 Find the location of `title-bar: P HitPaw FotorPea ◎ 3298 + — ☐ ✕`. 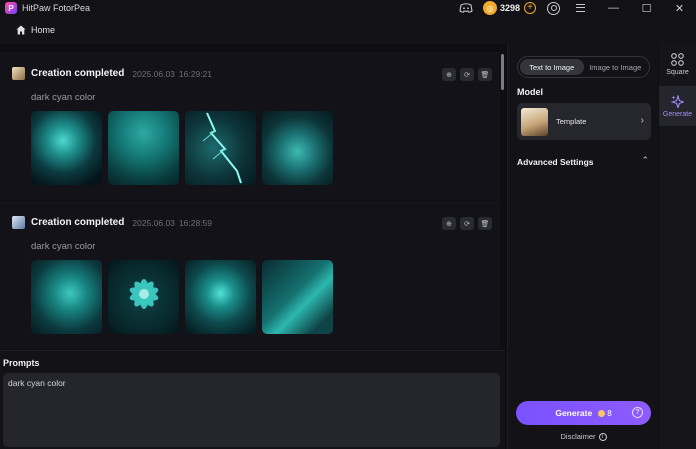

title-bar: P HitPaw FotorPea ◎ 3298 + — ☐ ✕ is located at coordinates (348, 8).